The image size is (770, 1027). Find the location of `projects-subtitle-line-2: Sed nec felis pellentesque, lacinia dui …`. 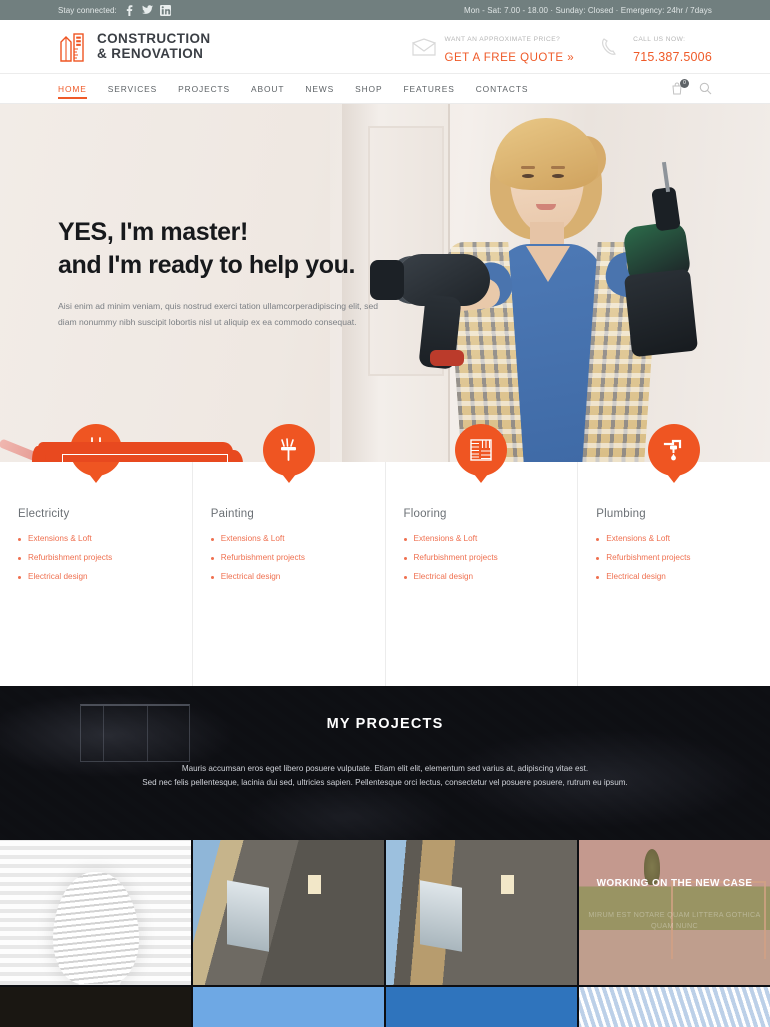

projects-subtitle-line-2: Sed nec felis pellentesque, lacinia dui … is located at coordinates (385, 783).